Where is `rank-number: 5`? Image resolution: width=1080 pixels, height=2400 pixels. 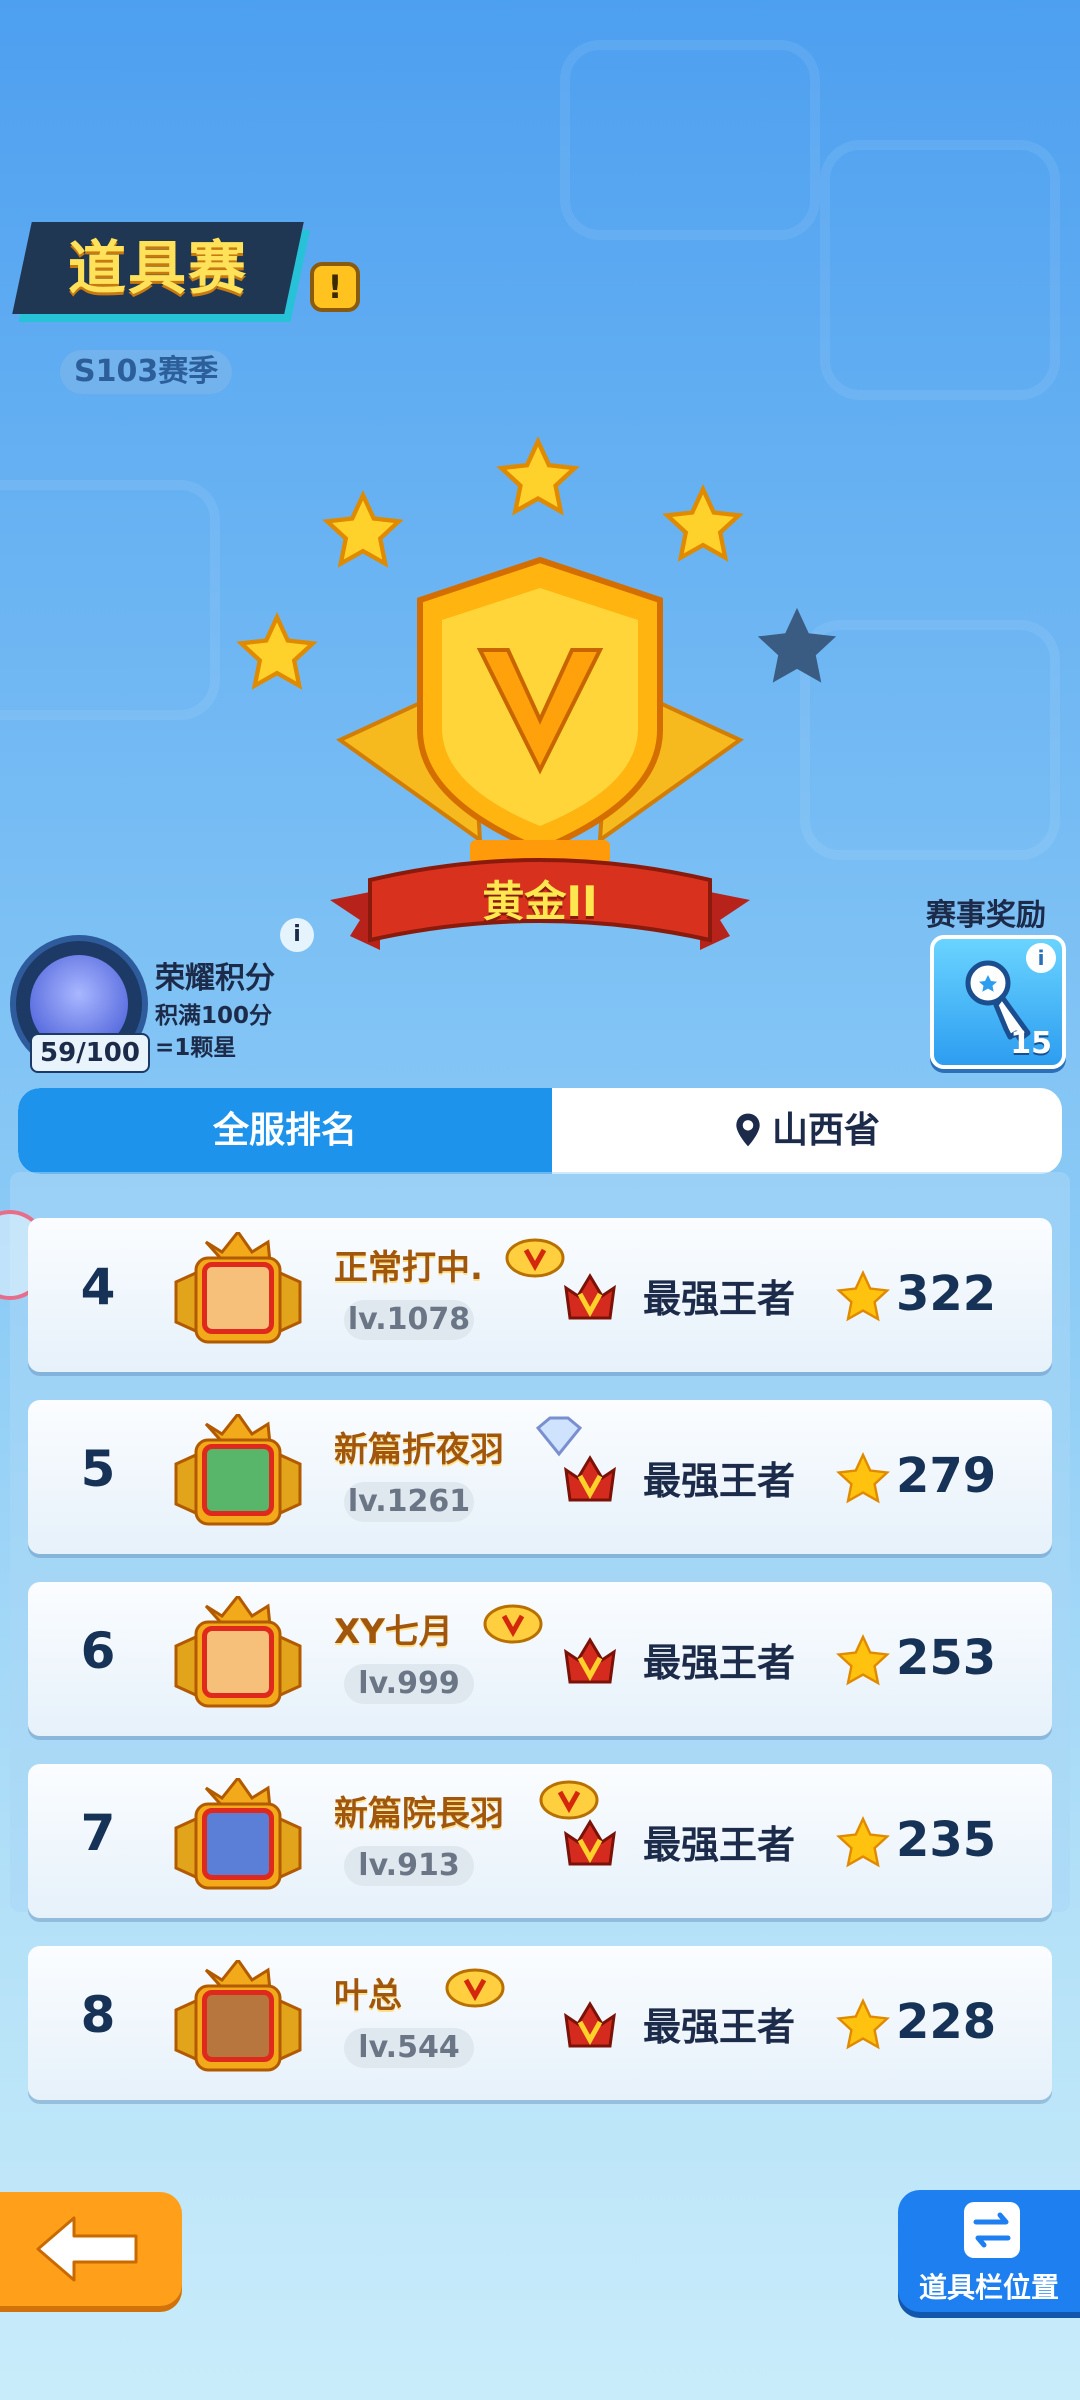
rank-number: 5 is located at coordinates (98, 1469).